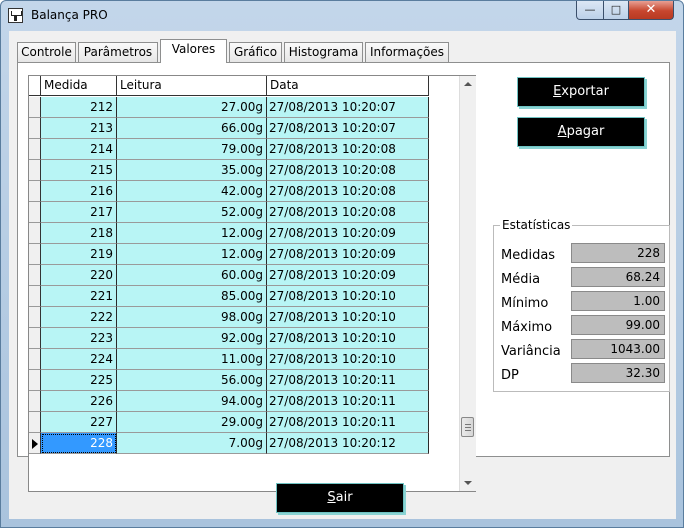 The image size is (684, 528). Describe the element at coordinates (192, 380) in the screenshot. I see `cell-leitura: 56.00g` at that location.